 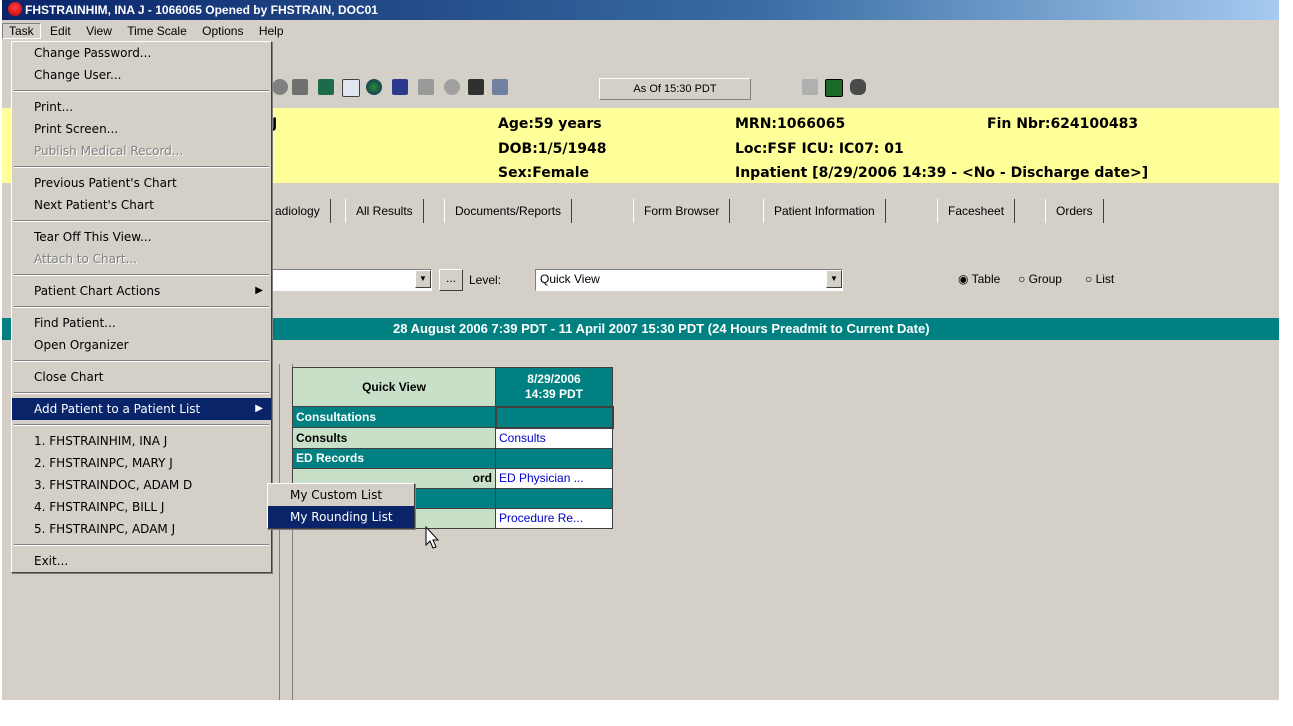 I want to click on toolbar-globe-icon, so click(x=374, y=87).